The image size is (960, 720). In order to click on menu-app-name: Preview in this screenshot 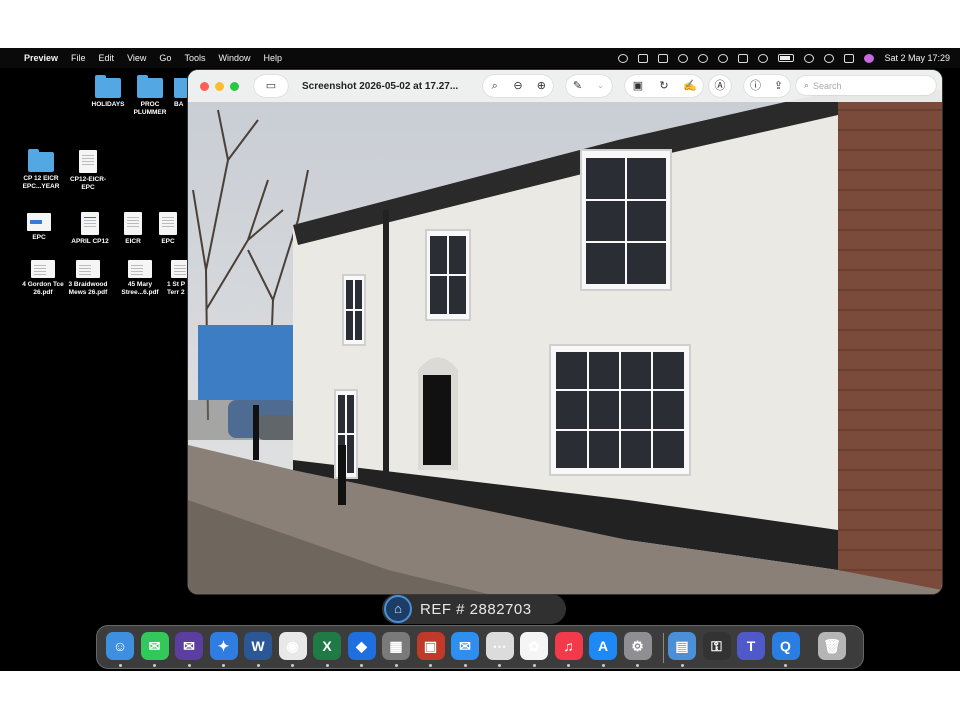, I will do `click(41, 58)`.